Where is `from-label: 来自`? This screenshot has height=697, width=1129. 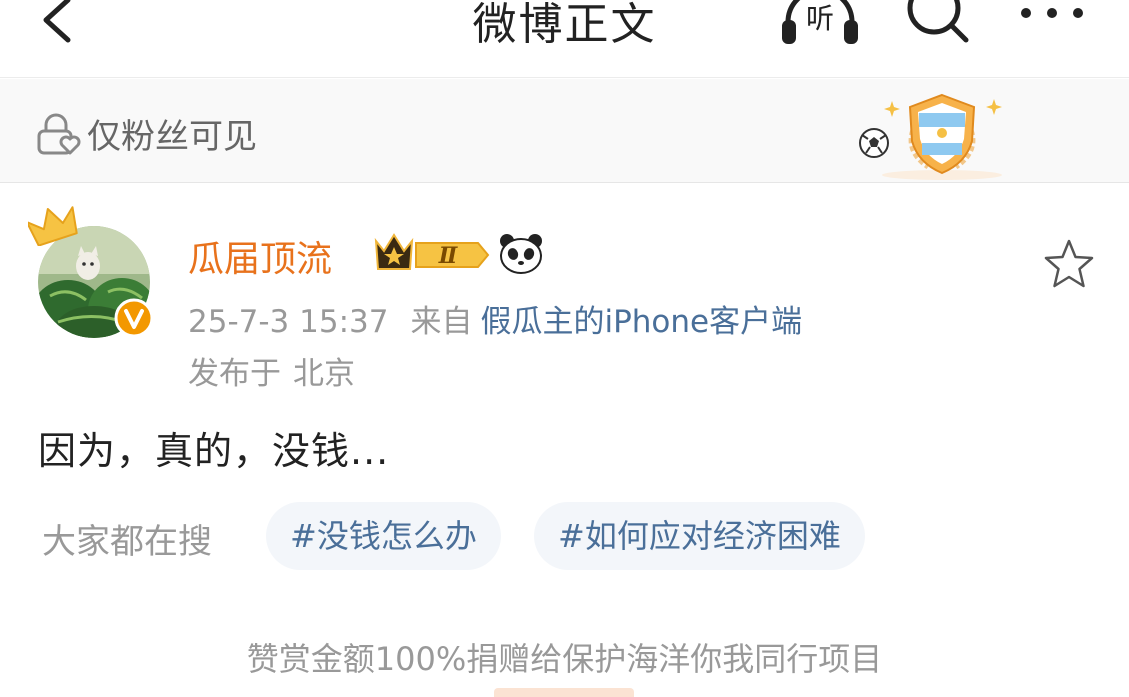 from-label: 来自 is located at coordinates (441, 322).